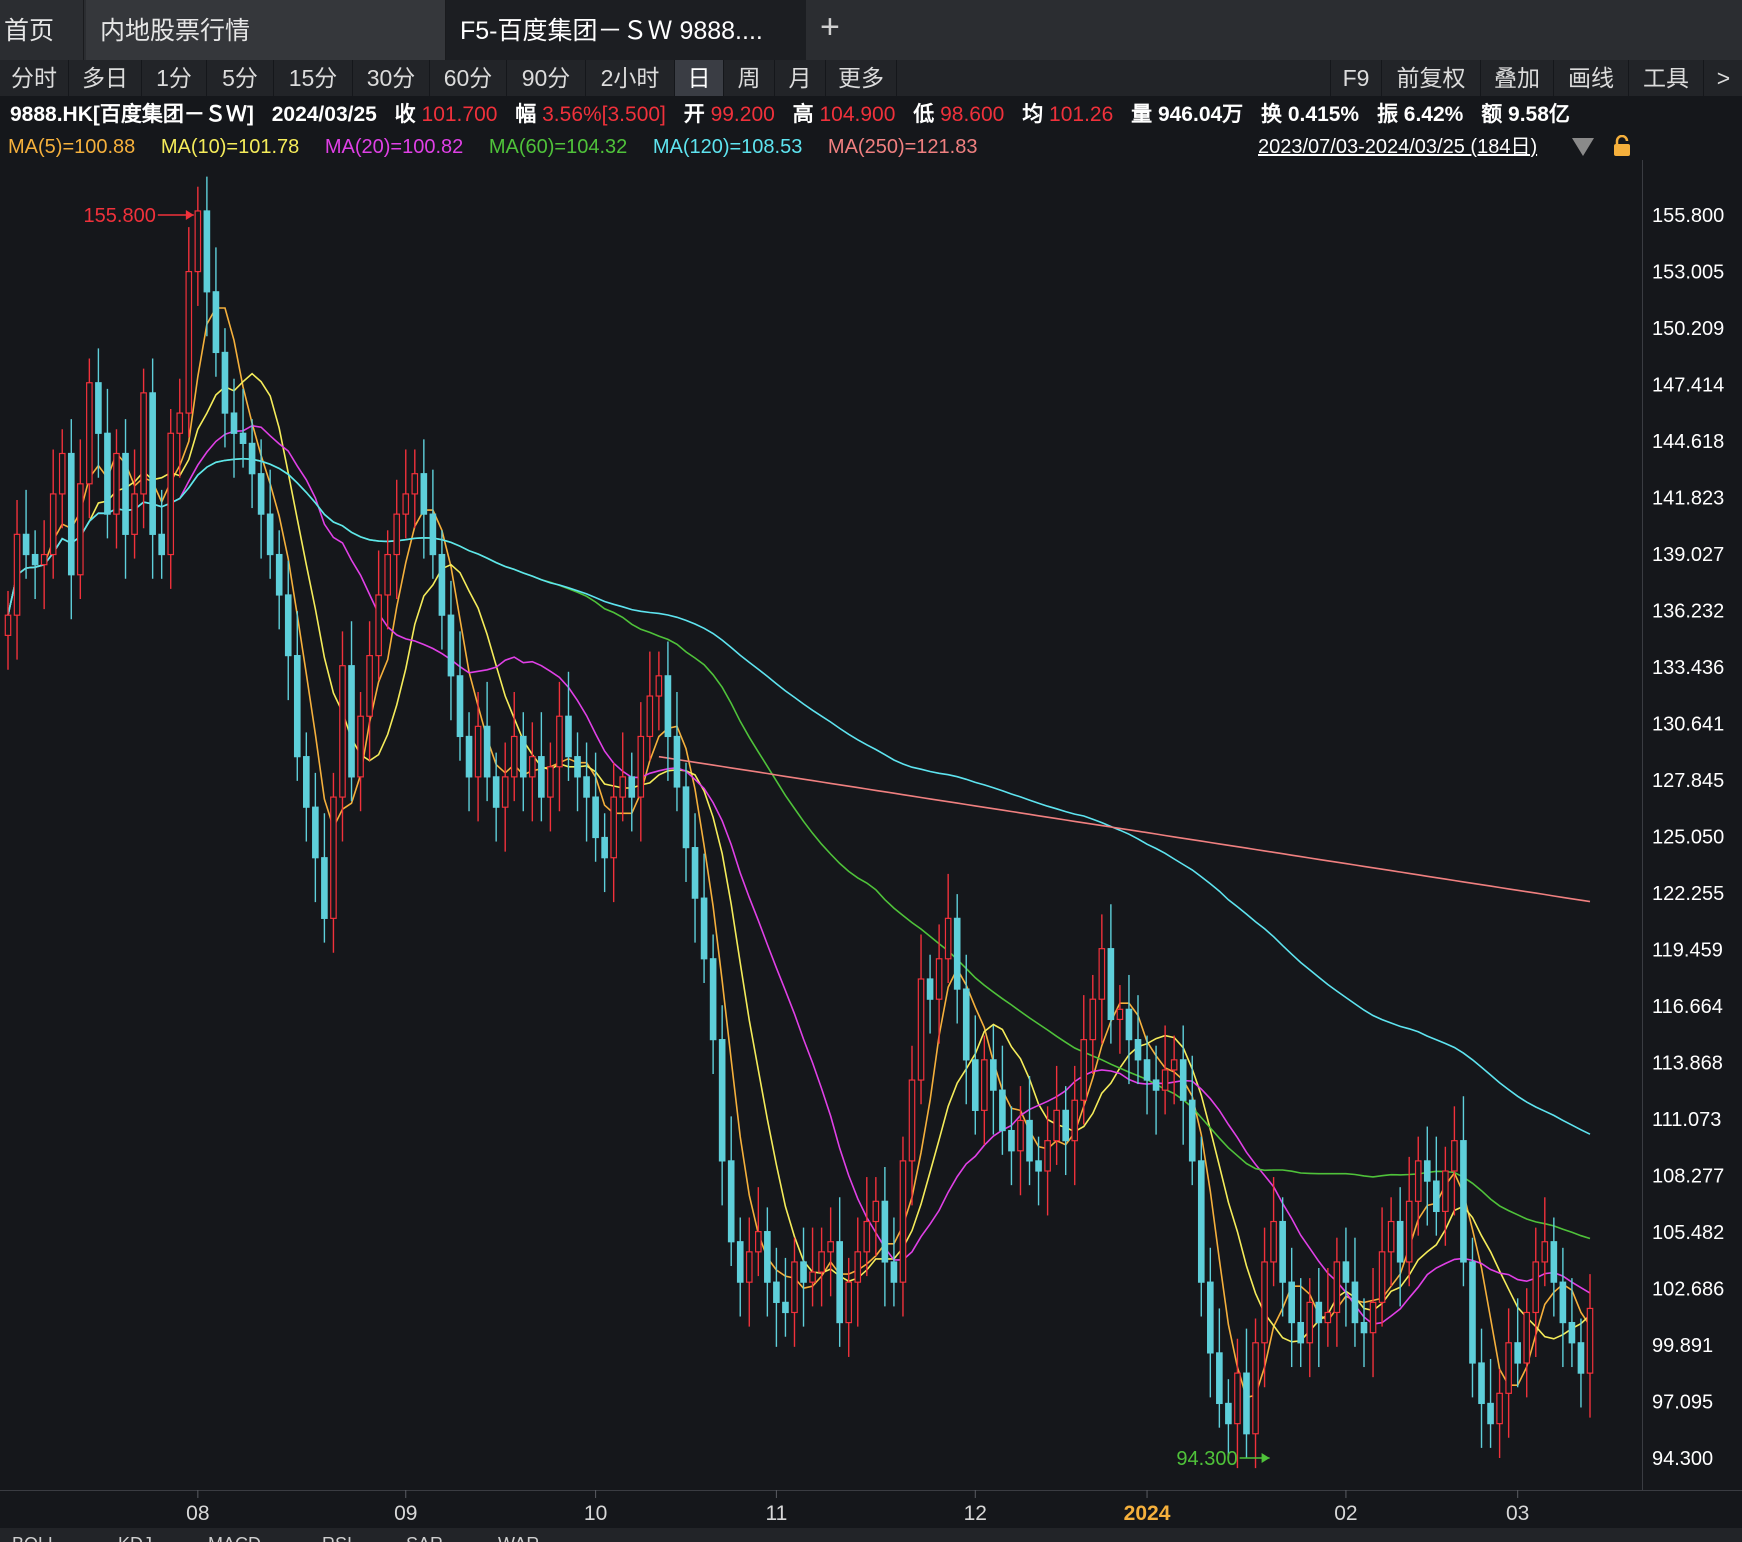 The height and width of the screenshot is (1542, 1742). What do you see at coordinates (1345, 1513) in the screenshot?
I see `x-tick-label: 02` at bounding box center [1345, 1513].